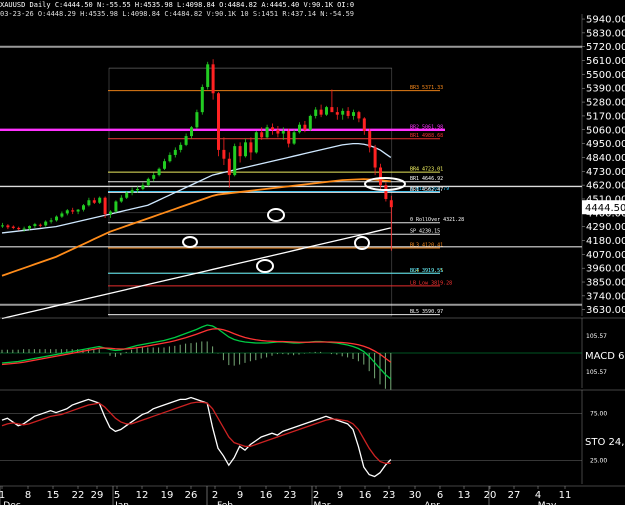  Describe the element at coordinates (605, 20) in the screenshot. I see `price-tick-label: 5940.00` at that location.